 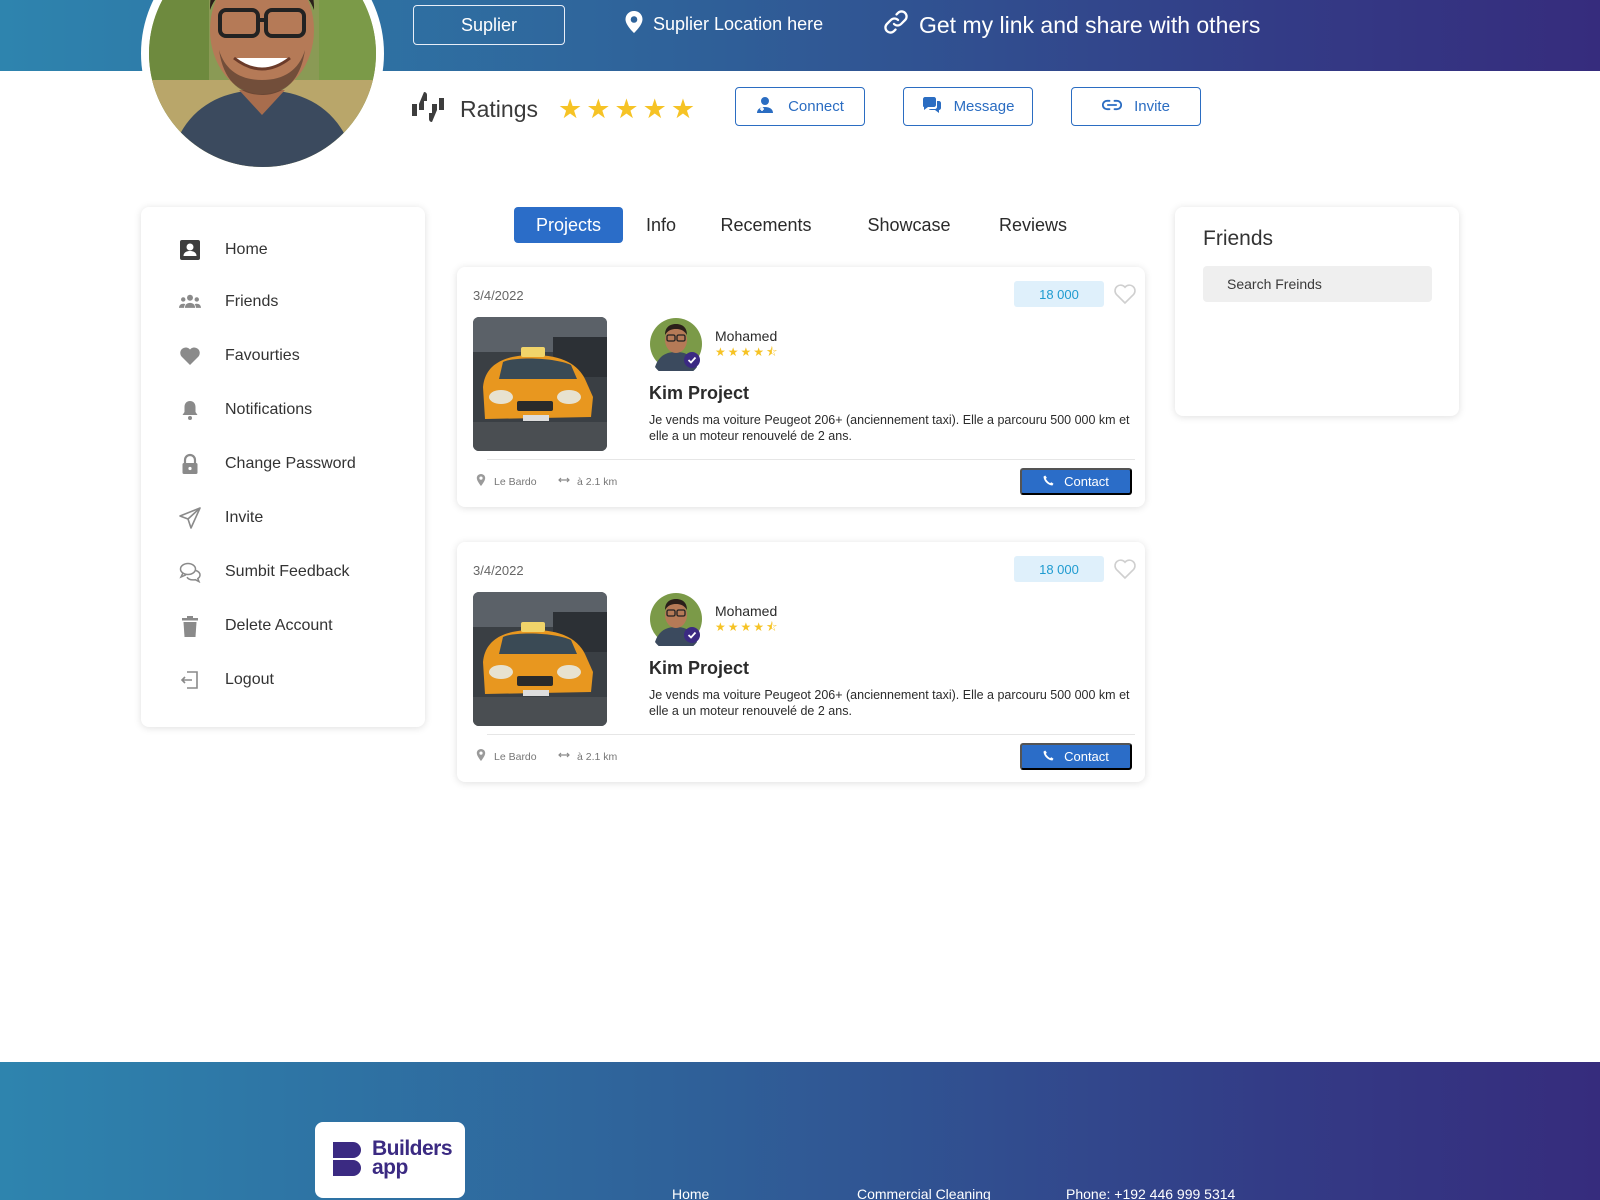 I want to click on tab-info: Info, so click(x=661, y=225).